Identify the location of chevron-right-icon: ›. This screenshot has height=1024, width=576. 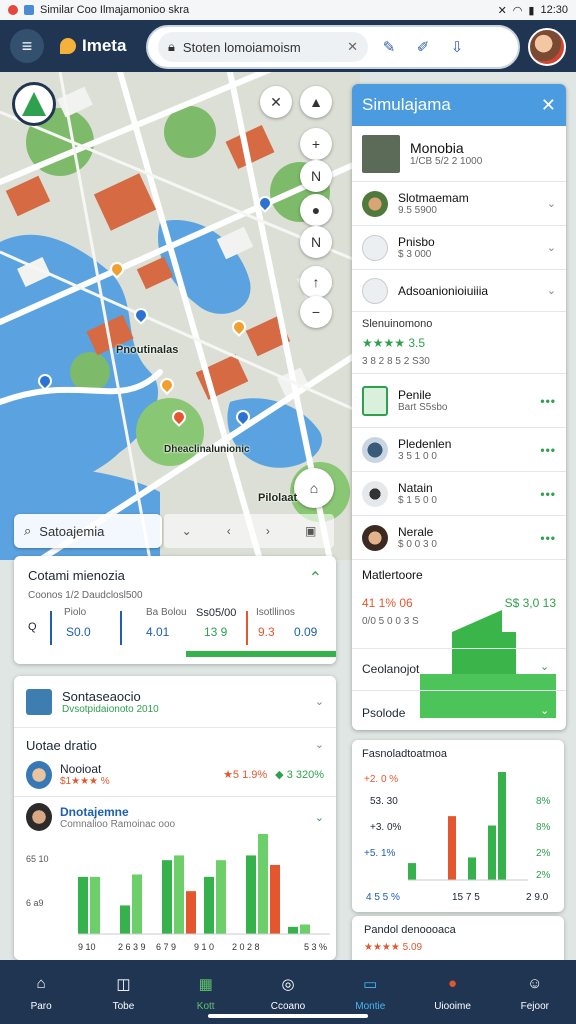
(268, 531).